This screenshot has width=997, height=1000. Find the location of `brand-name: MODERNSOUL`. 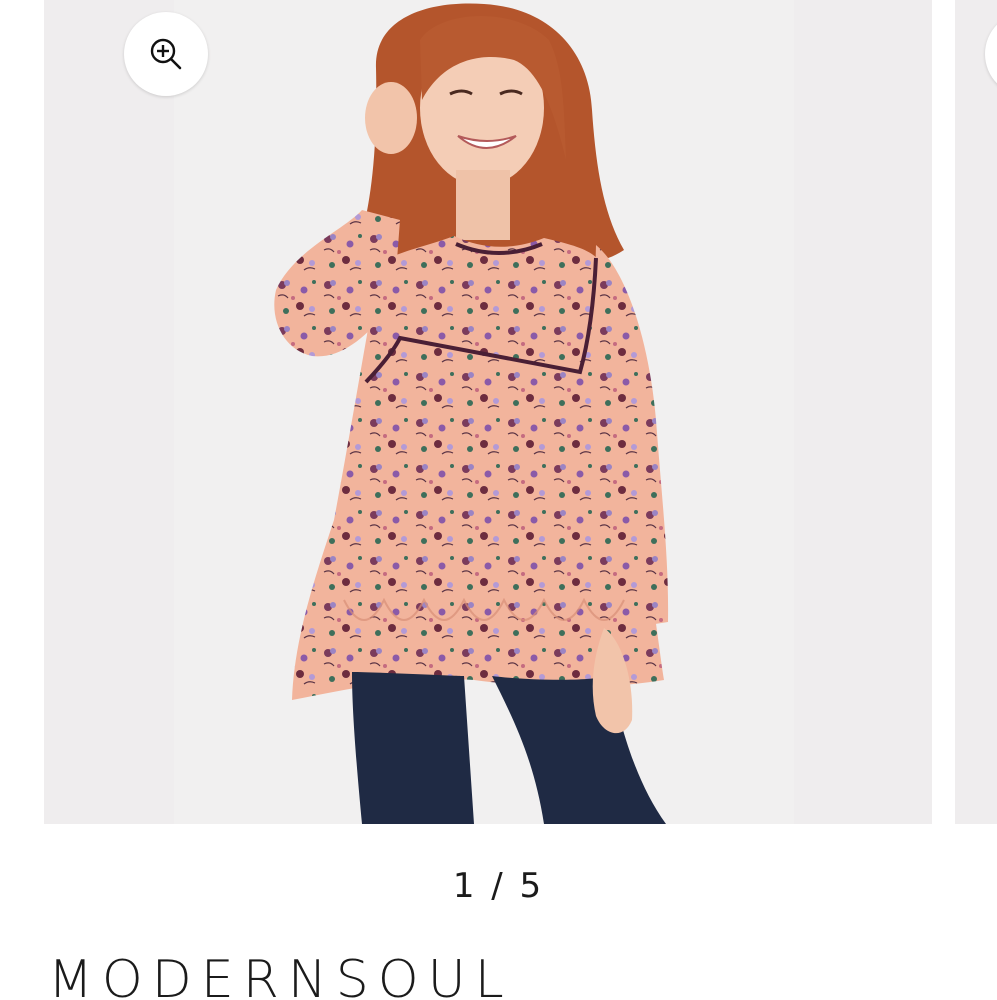

brand-name: MODERNSOUL is located at coordinates (280, 975).